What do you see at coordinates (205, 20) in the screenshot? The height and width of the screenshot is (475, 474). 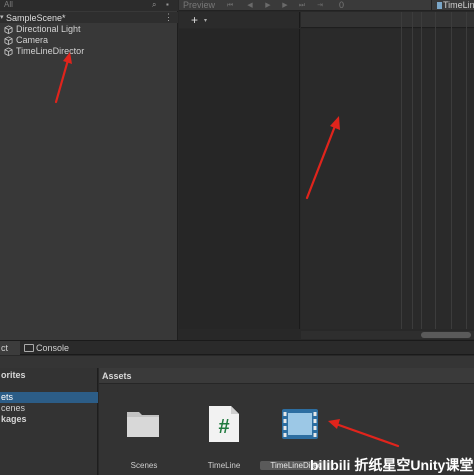 I see `chevron-down-icon: ▾` at bounding box center [205, 20].